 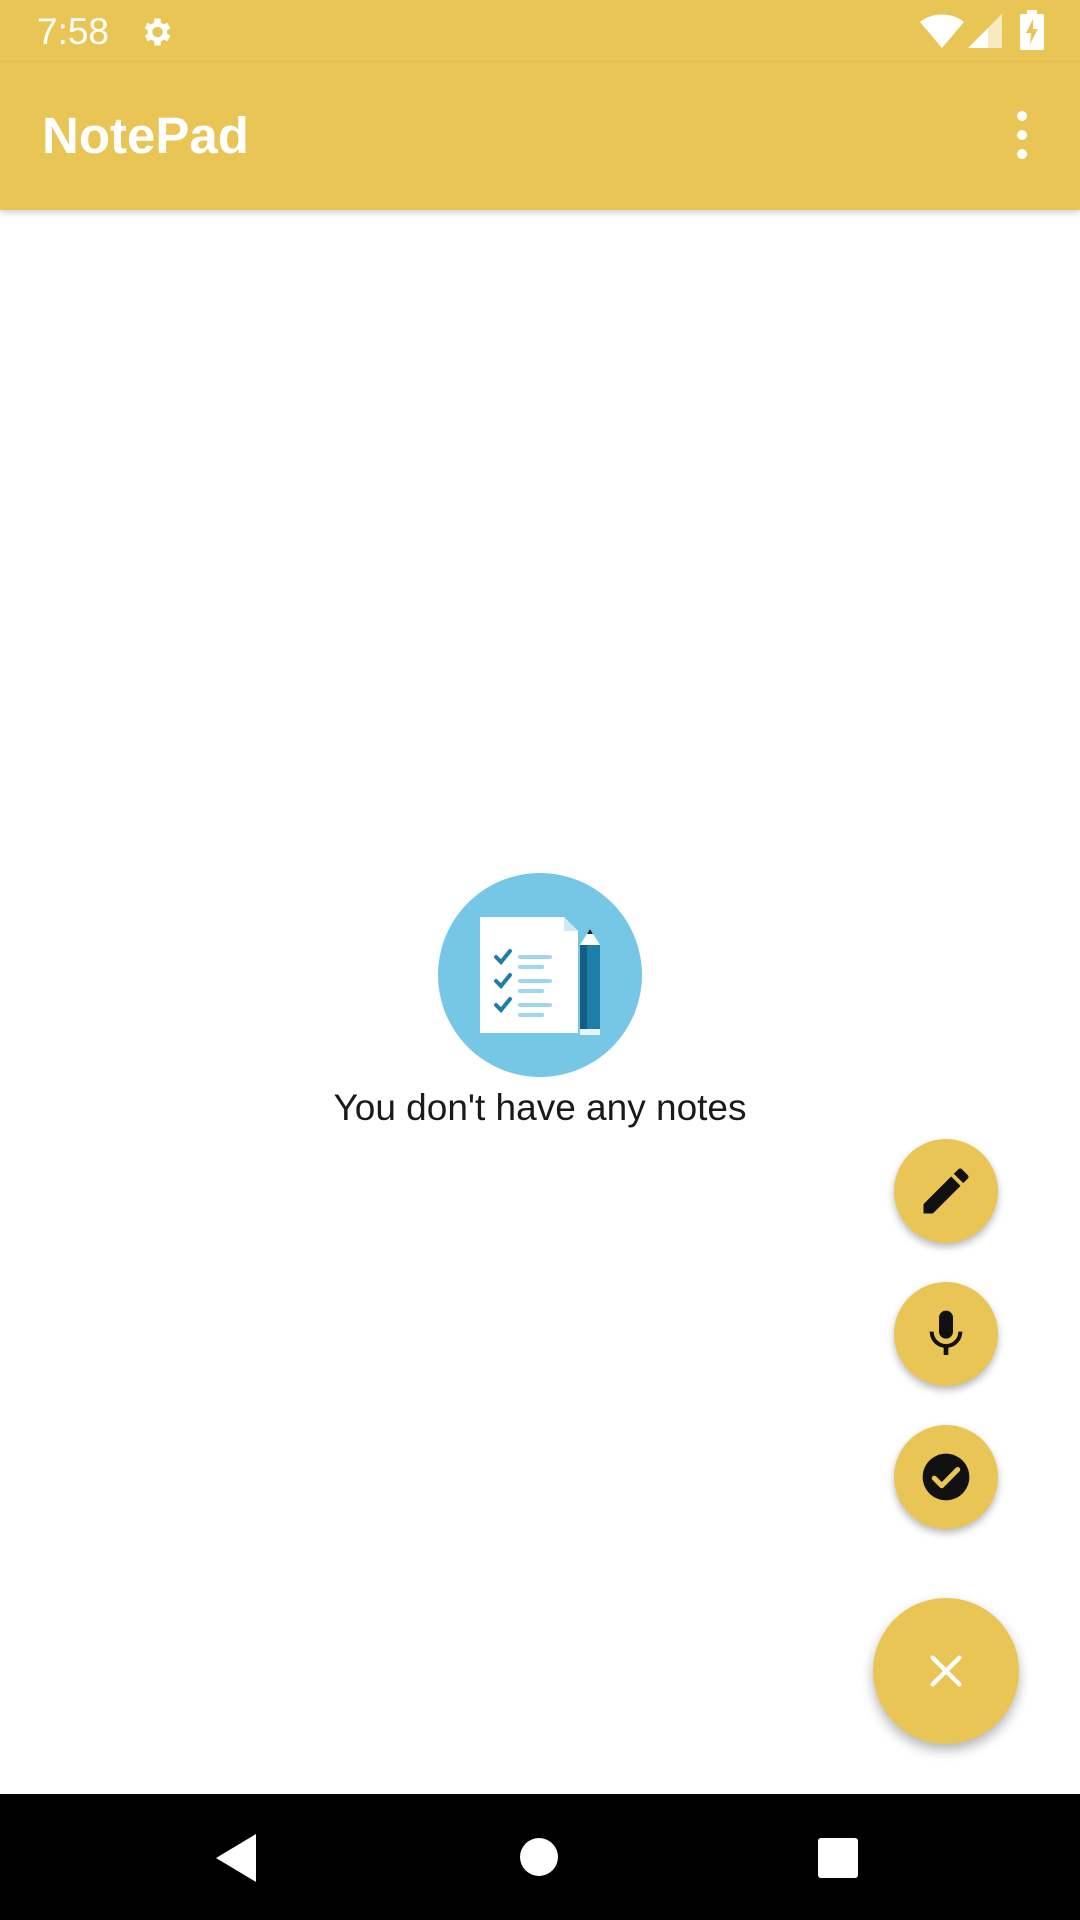 What do you see at coordinates (942, 31) in the screenshot?
I see `wifi-icon` at bounding box center [942, 31].